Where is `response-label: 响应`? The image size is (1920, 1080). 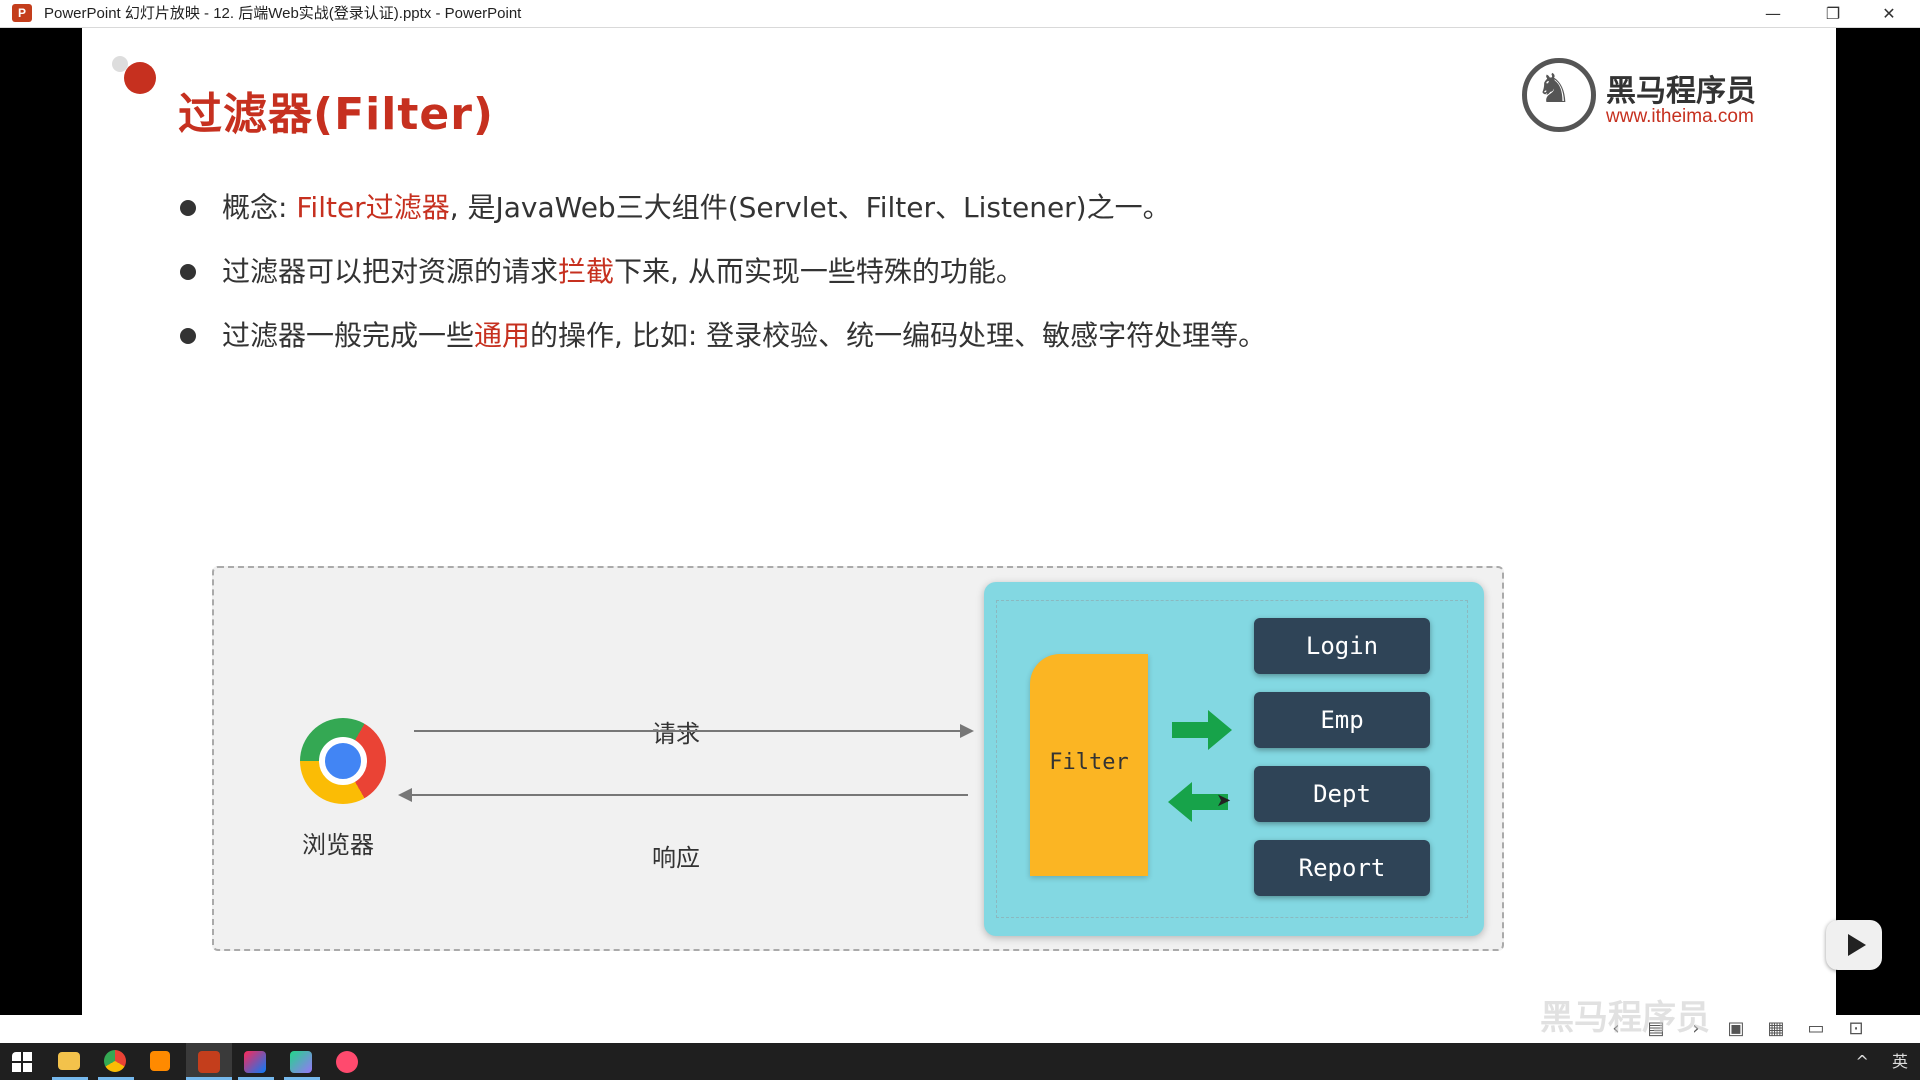
response-label: 响应 is located at coordinates (676, 858).